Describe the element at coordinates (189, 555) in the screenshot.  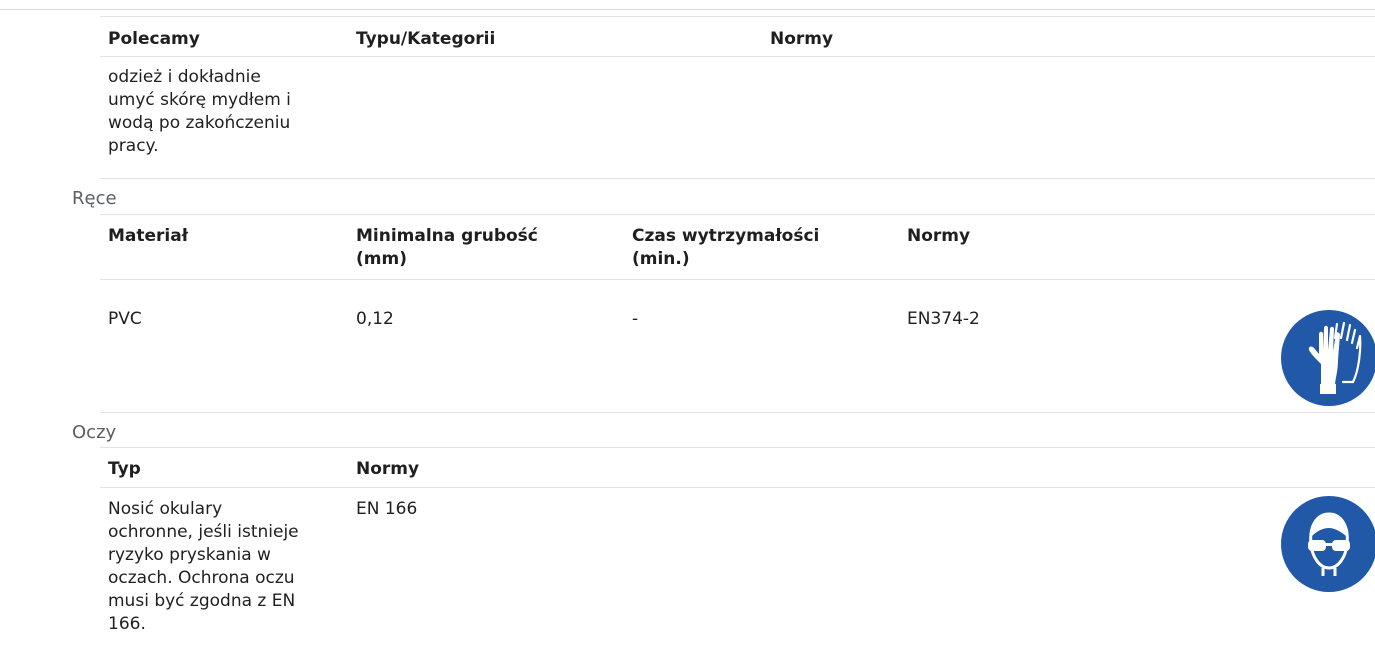
I see `text-line: ryzyko pryskania w` at that location.